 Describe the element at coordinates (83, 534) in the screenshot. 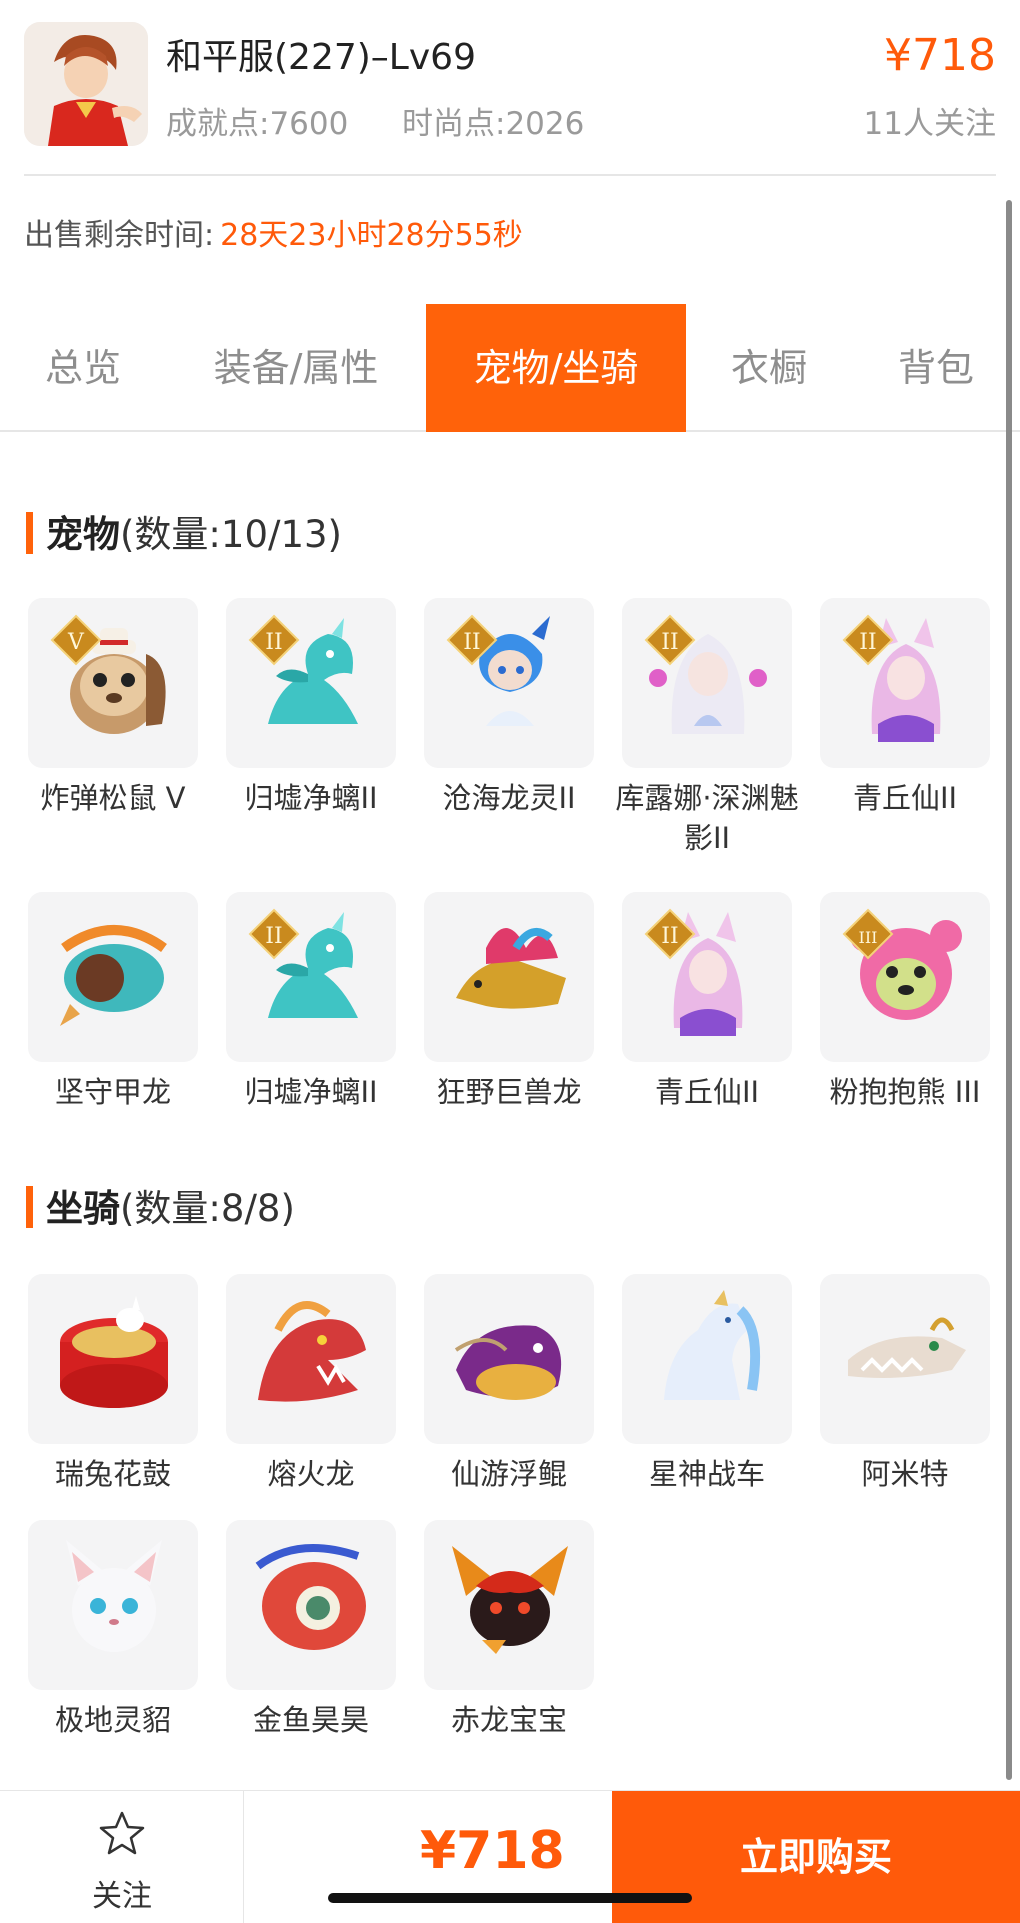

I see `pets-title: 宠物` at that location.